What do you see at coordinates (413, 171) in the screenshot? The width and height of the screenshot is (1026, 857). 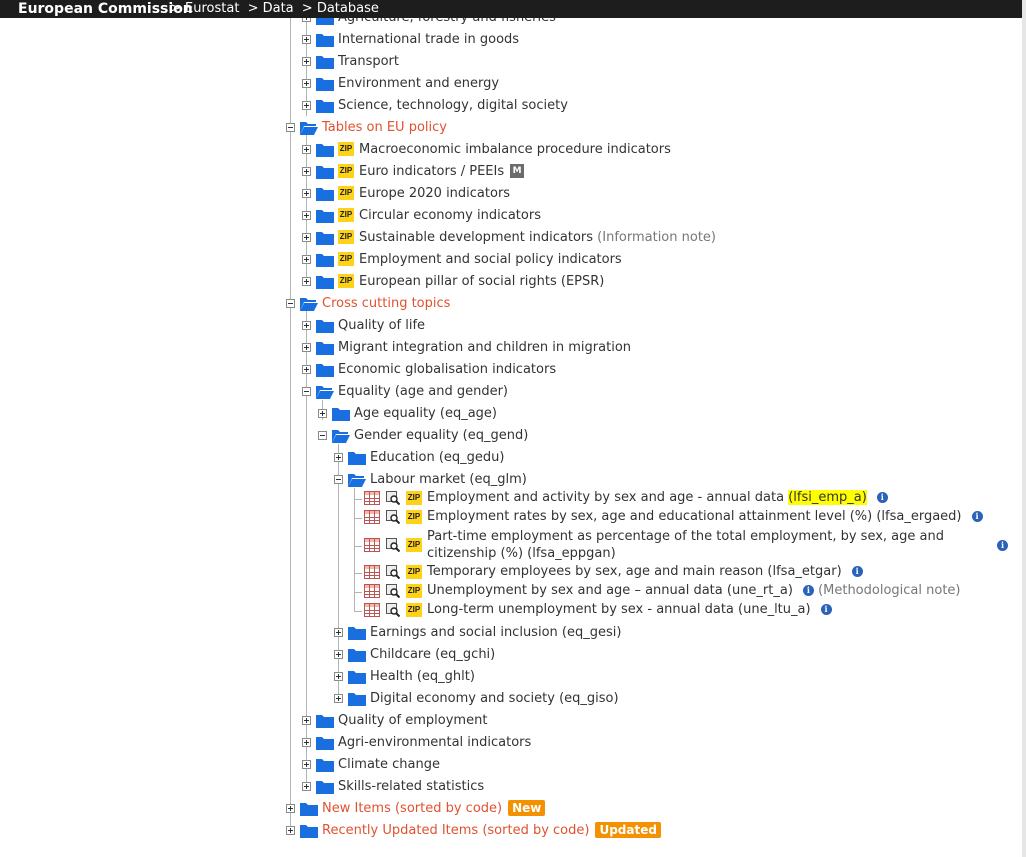 I see `tree-item-euro-indicators: ZIP Euro indicators / PEEIs M` at bounding box center [413, 171].